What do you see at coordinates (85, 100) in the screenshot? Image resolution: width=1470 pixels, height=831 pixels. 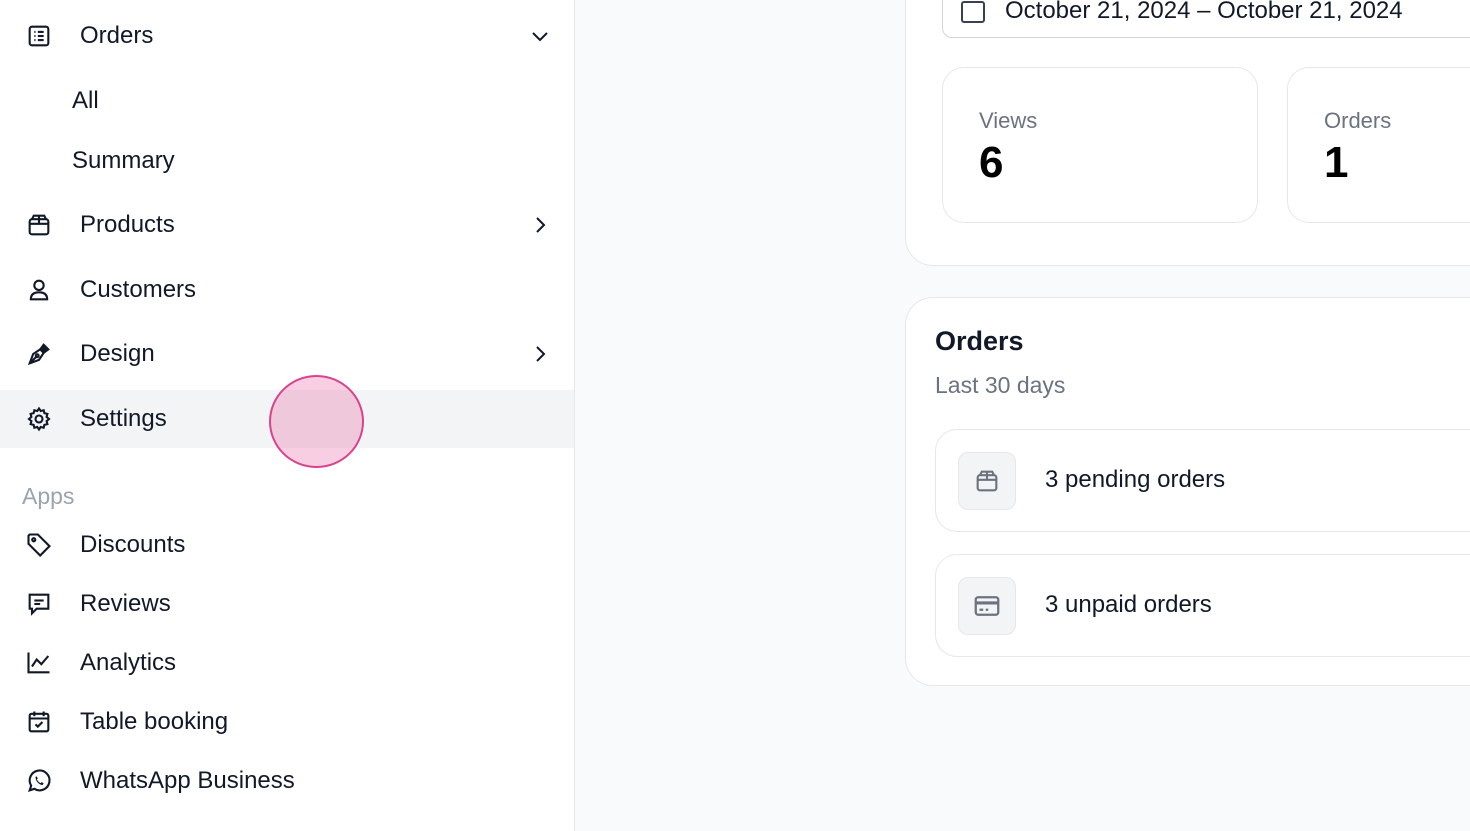 I see `sidebar-subitem-label: All` at bounding box center [85, 100].